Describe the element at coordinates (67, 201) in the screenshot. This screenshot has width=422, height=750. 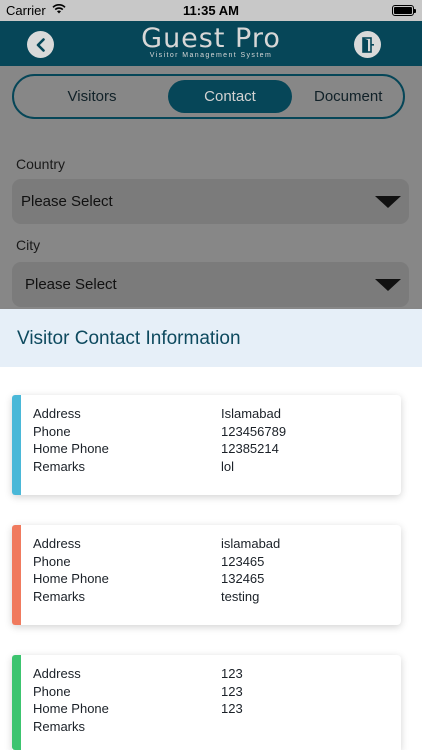
I see `country-select-value: Please Select` at that location.